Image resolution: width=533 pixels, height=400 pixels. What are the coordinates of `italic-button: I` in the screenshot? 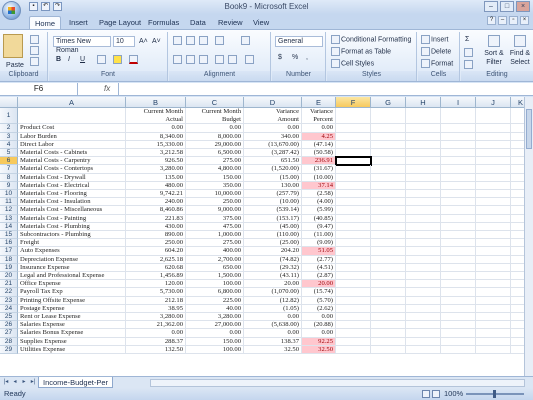 It's located at (72, 59).